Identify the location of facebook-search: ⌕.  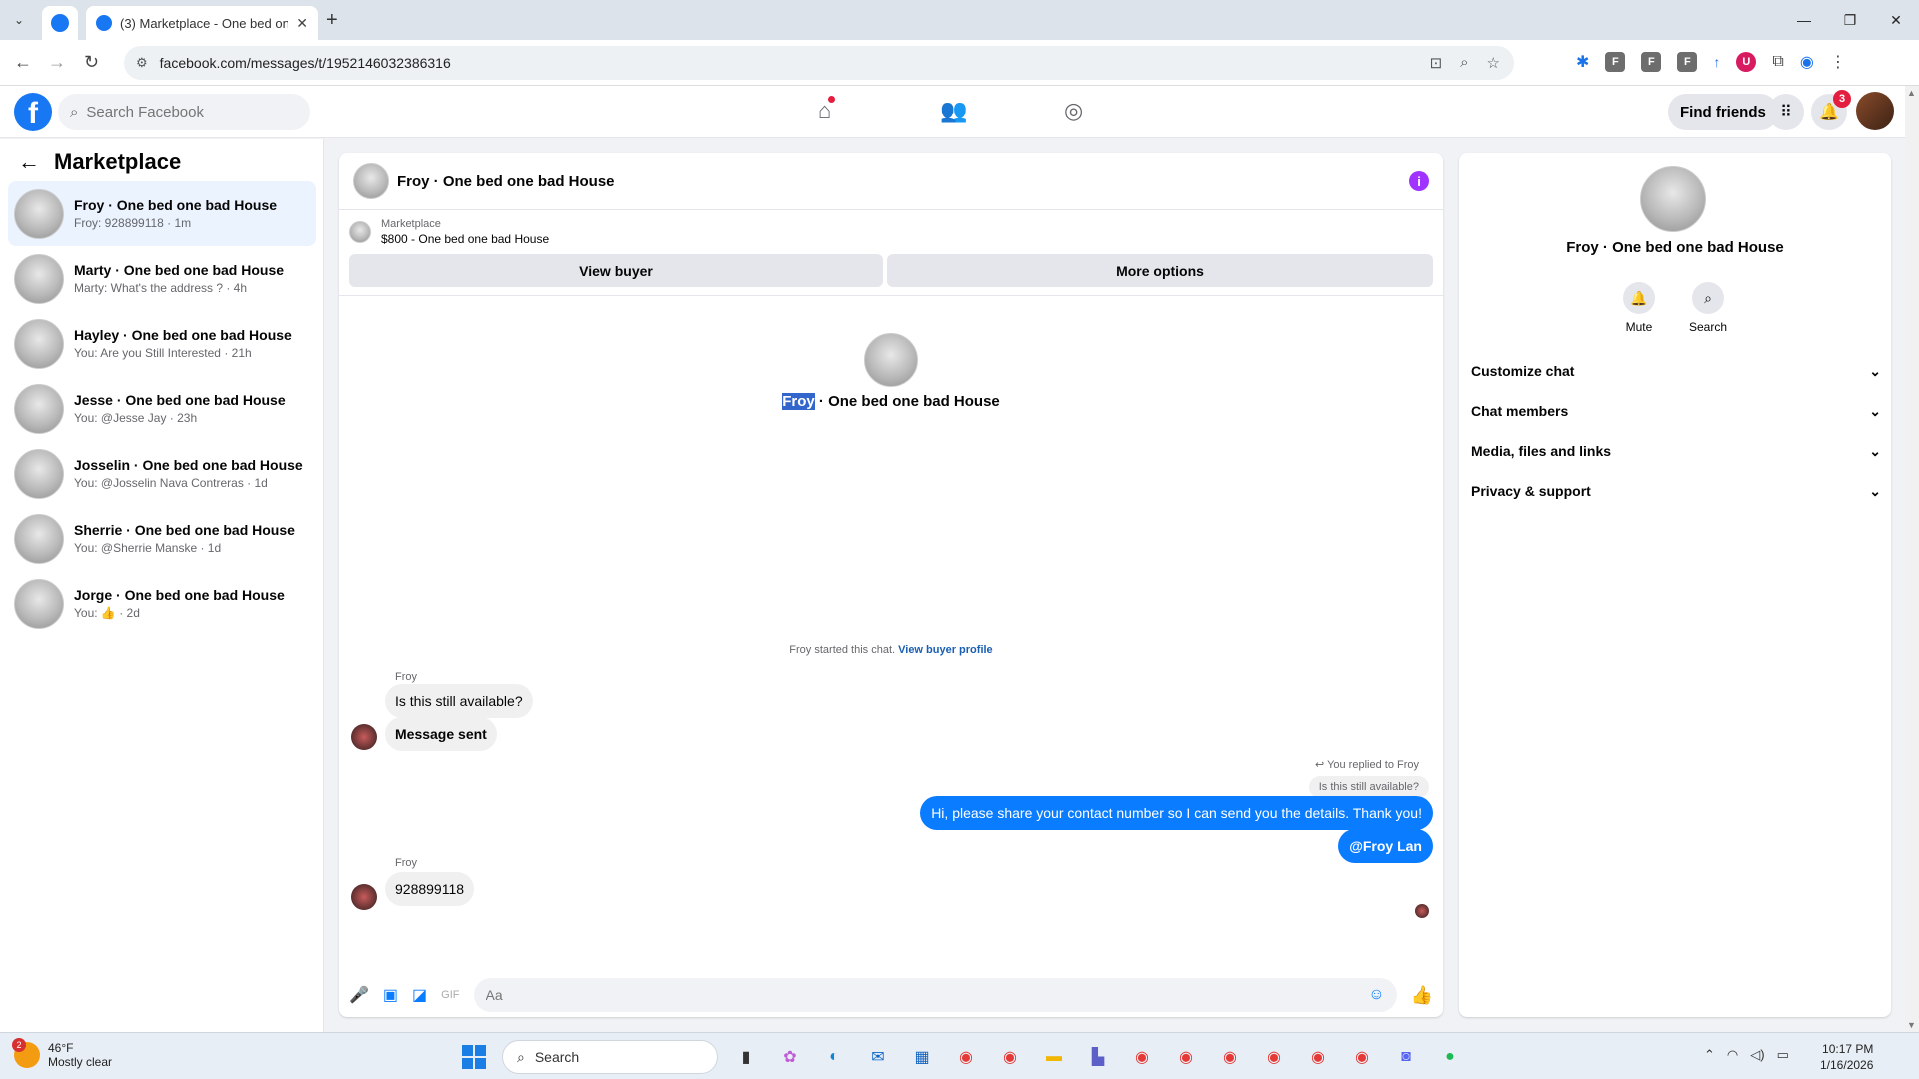
(184, 112).